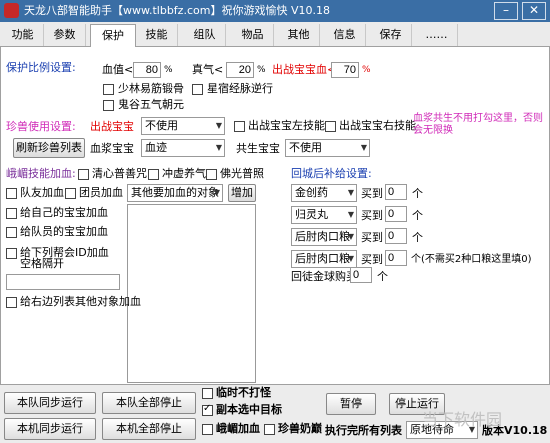 Image resolution: width=550 pixels, height=443 pixels. What do you see at coordinates (239, 126) in the screenshot?
I see `left-skill-checkbox` at bounding box center [239, 126].